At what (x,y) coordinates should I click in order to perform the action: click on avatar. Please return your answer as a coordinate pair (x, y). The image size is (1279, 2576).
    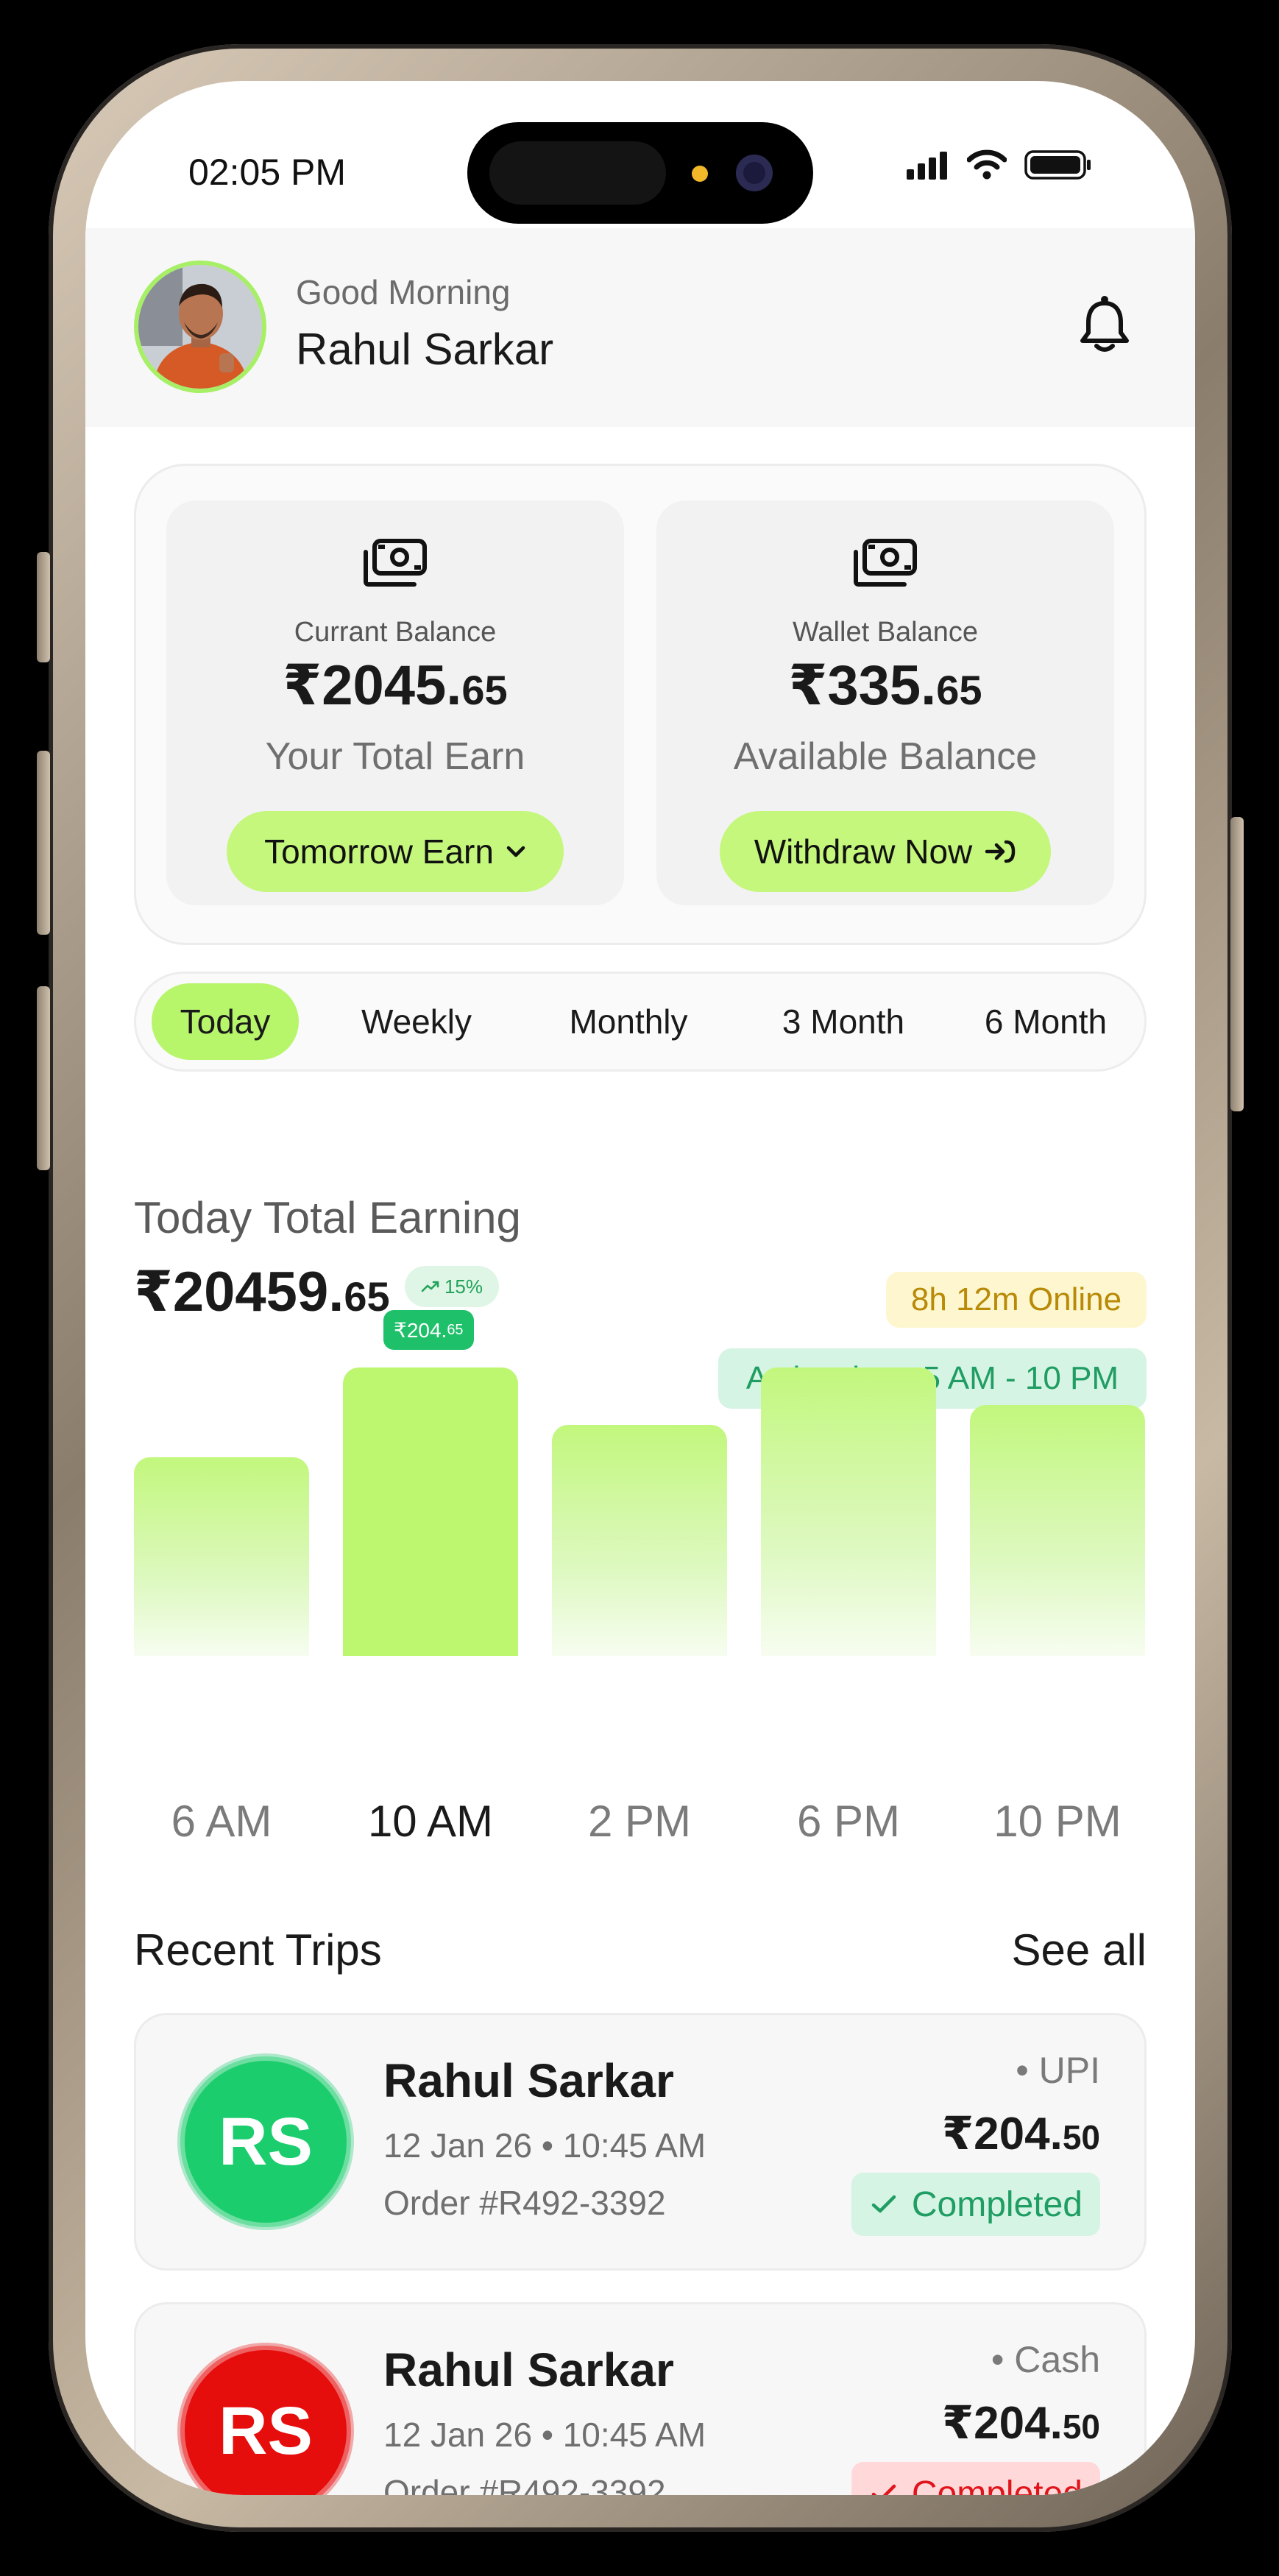
    Looking at the image, I should click on (200, 327).